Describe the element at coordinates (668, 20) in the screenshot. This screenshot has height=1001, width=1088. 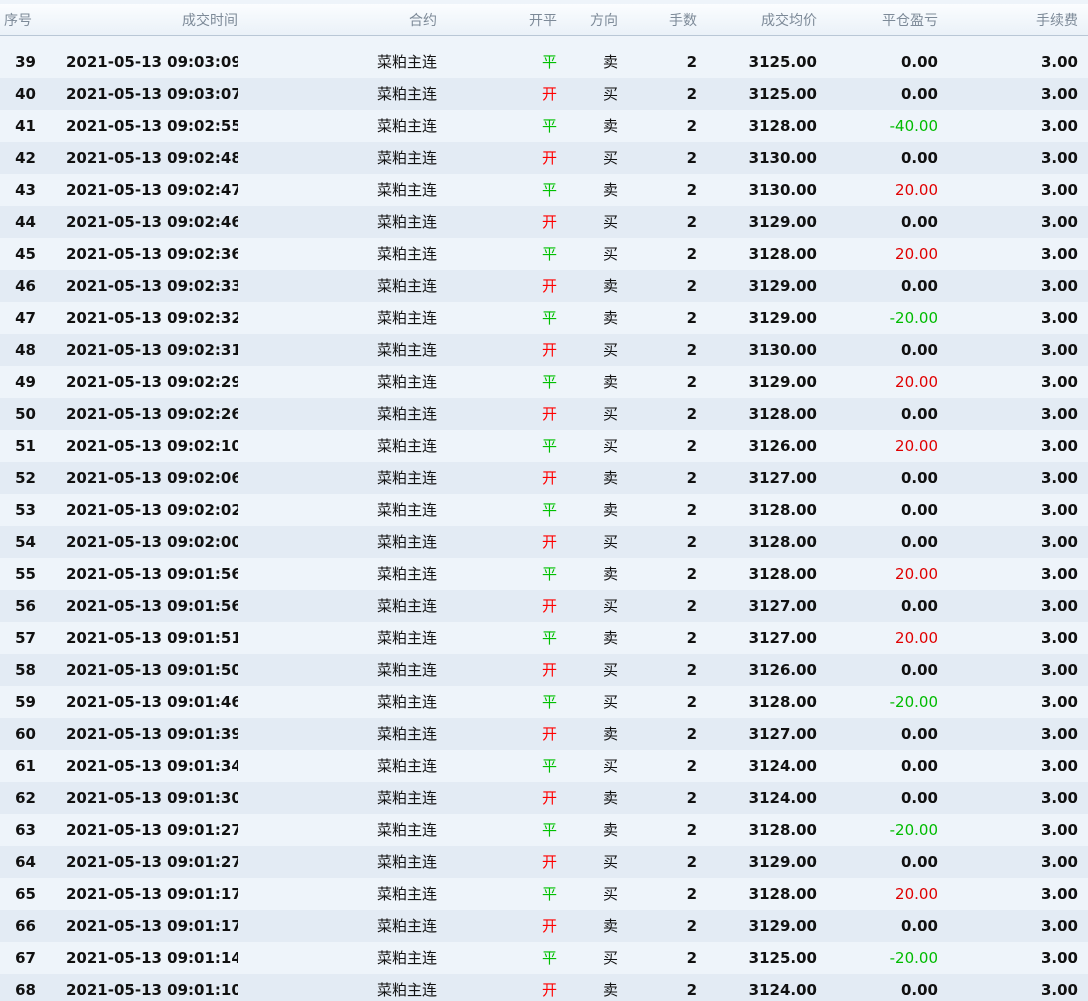
I see `column-header-lots: 手数` at that location.